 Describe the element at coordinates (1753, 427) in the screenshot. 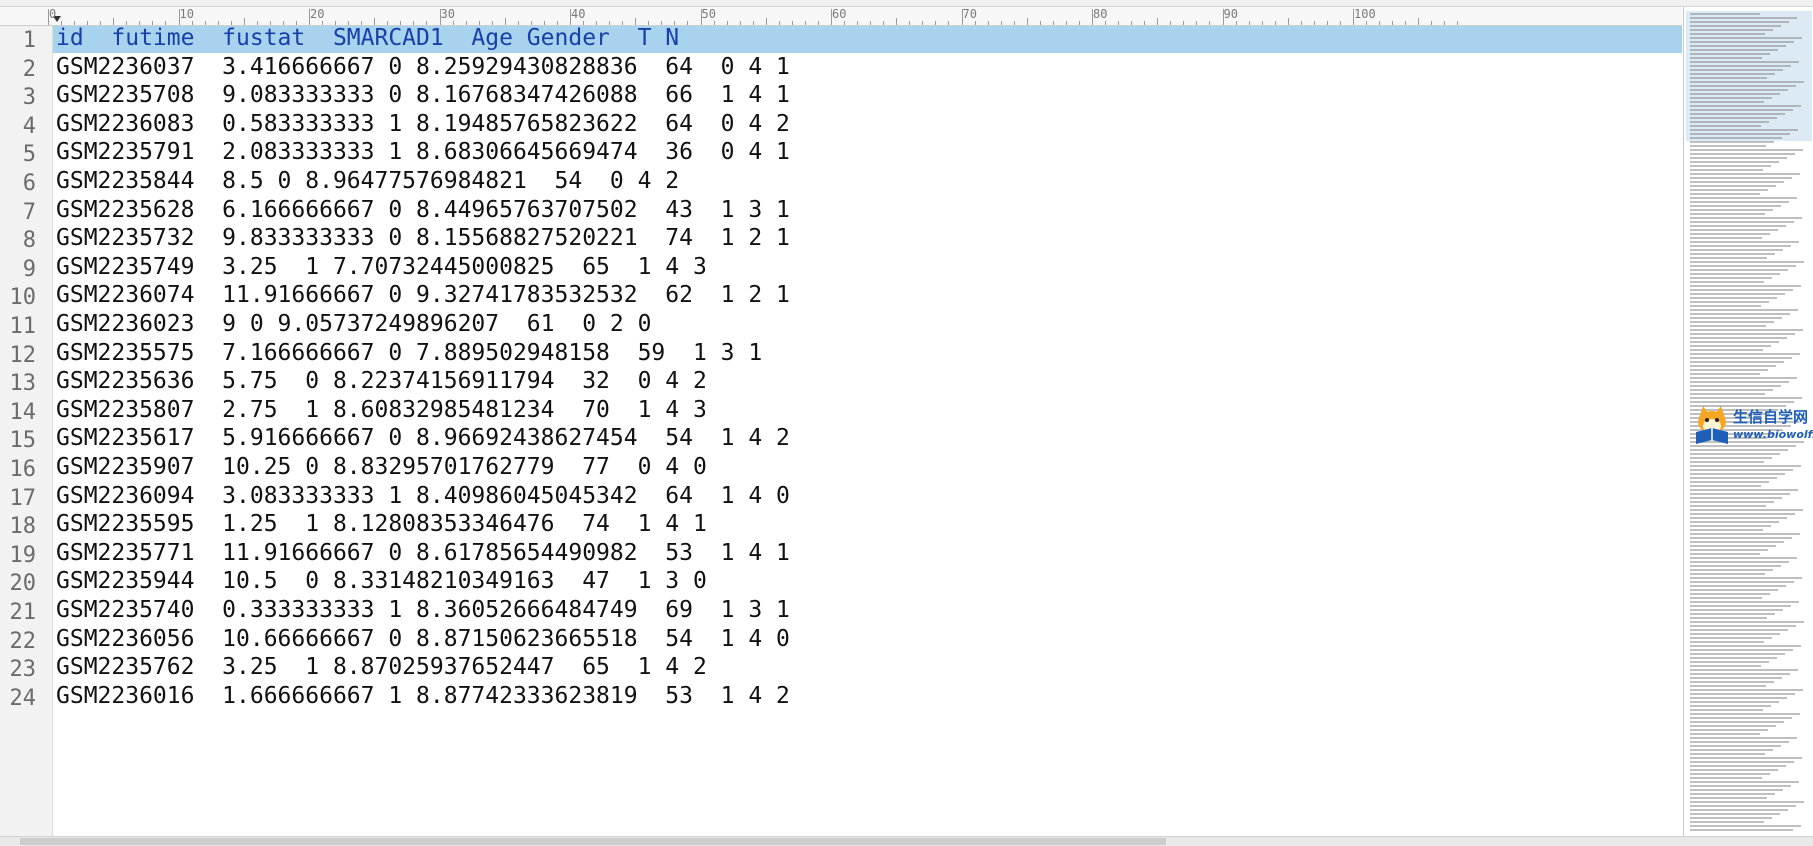

I see `watermark-logo: 生信自学网 www.biowolf.cn` at that location.